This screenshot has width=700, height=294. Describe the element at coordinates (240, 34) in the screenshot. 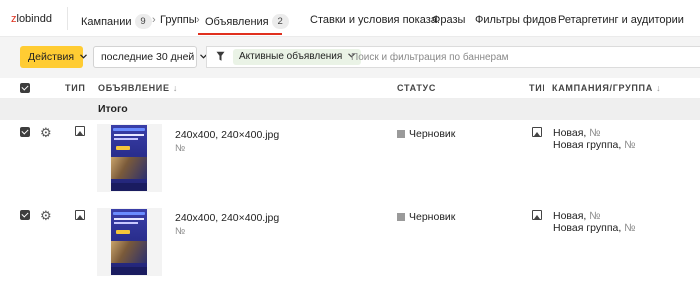

I see `active-tab-underline` at that location.